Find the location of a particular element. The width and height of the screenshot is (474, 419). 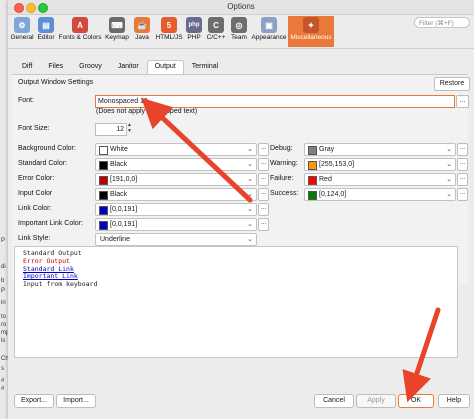

category-team: ◎ Team is located at coordinates (239, 31).